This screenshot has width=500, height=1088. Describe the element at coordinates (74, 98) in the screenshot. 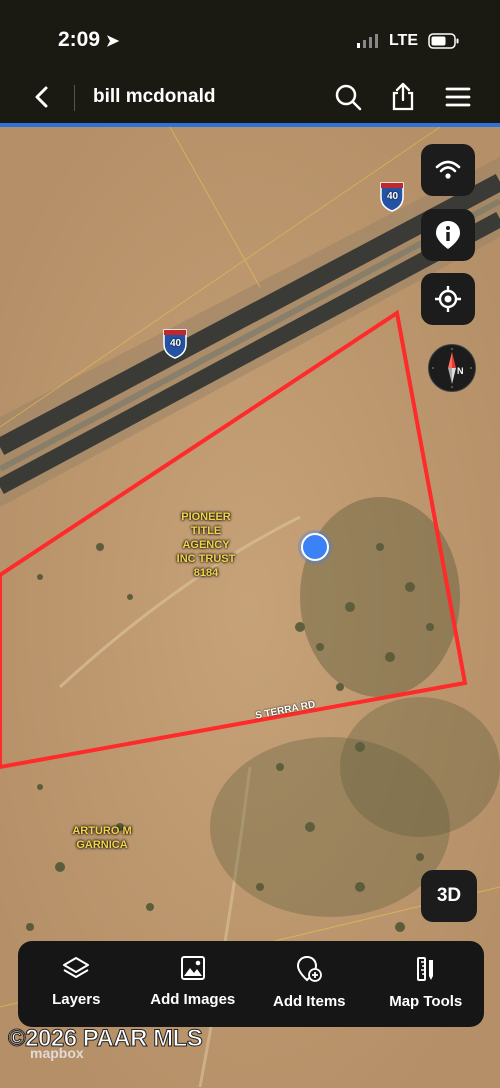

I see `header-divider` at that location.